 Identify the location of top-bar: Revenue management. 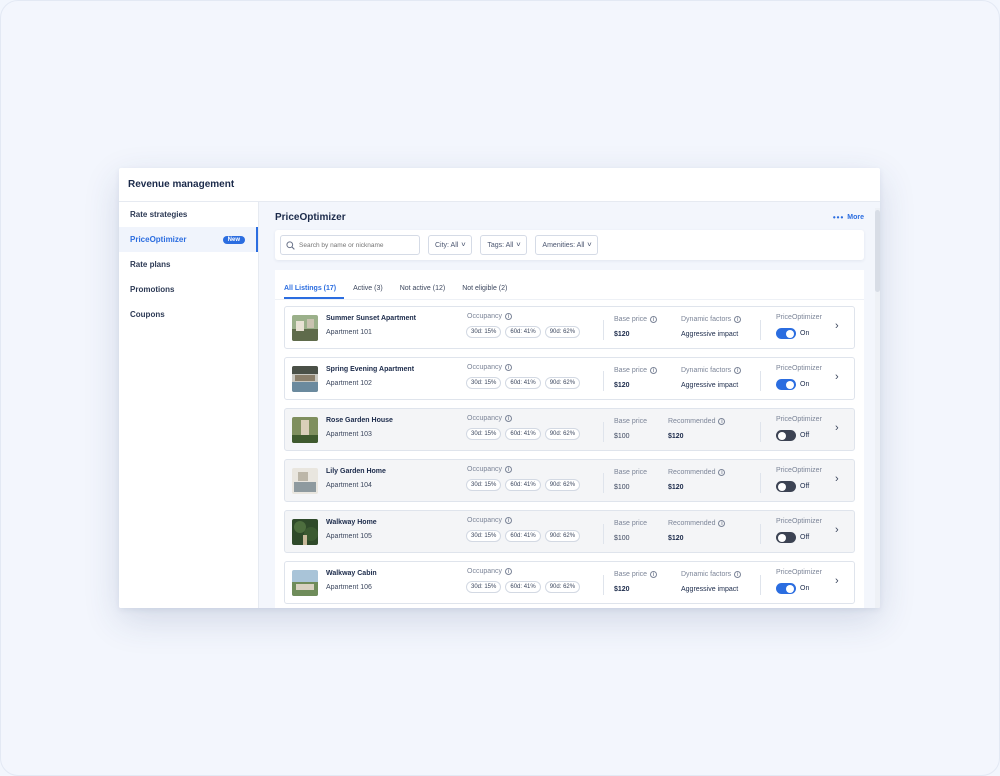
(499, 185).